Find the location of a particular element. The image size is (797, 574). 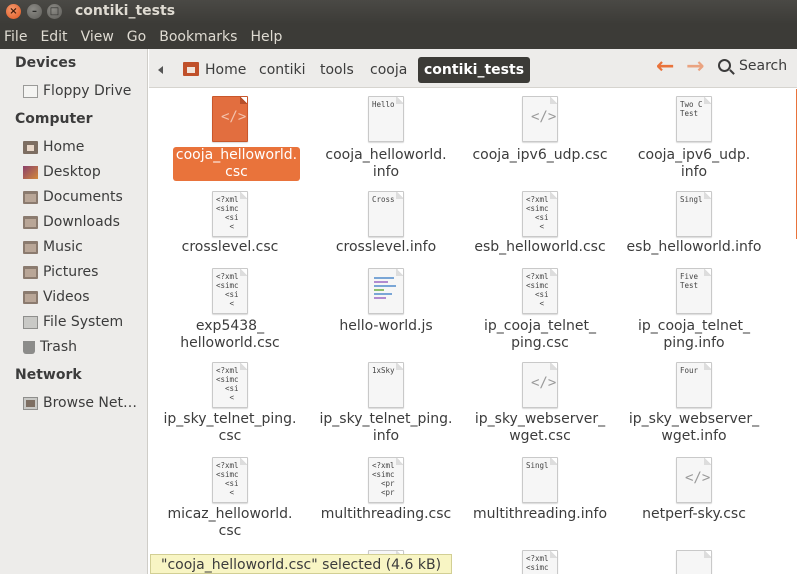

text-file-icon: <?xml <simc is located at coordinates (540, 562).